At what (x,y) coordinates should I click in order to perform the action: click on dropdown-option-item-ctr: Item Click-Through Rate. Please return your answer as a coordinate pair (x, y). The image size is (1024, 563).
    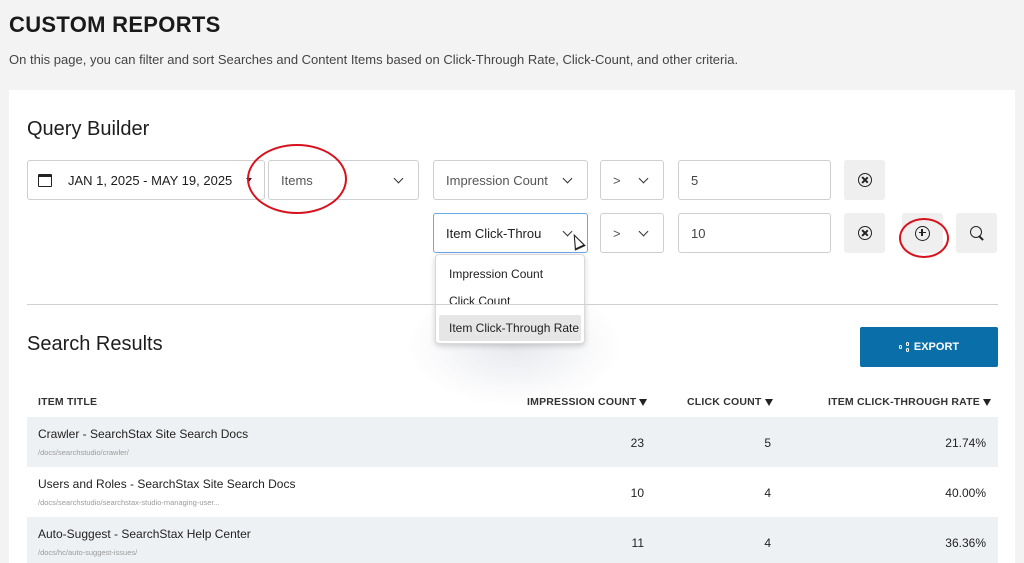
    Looking at the image, I should click on (510, 328).